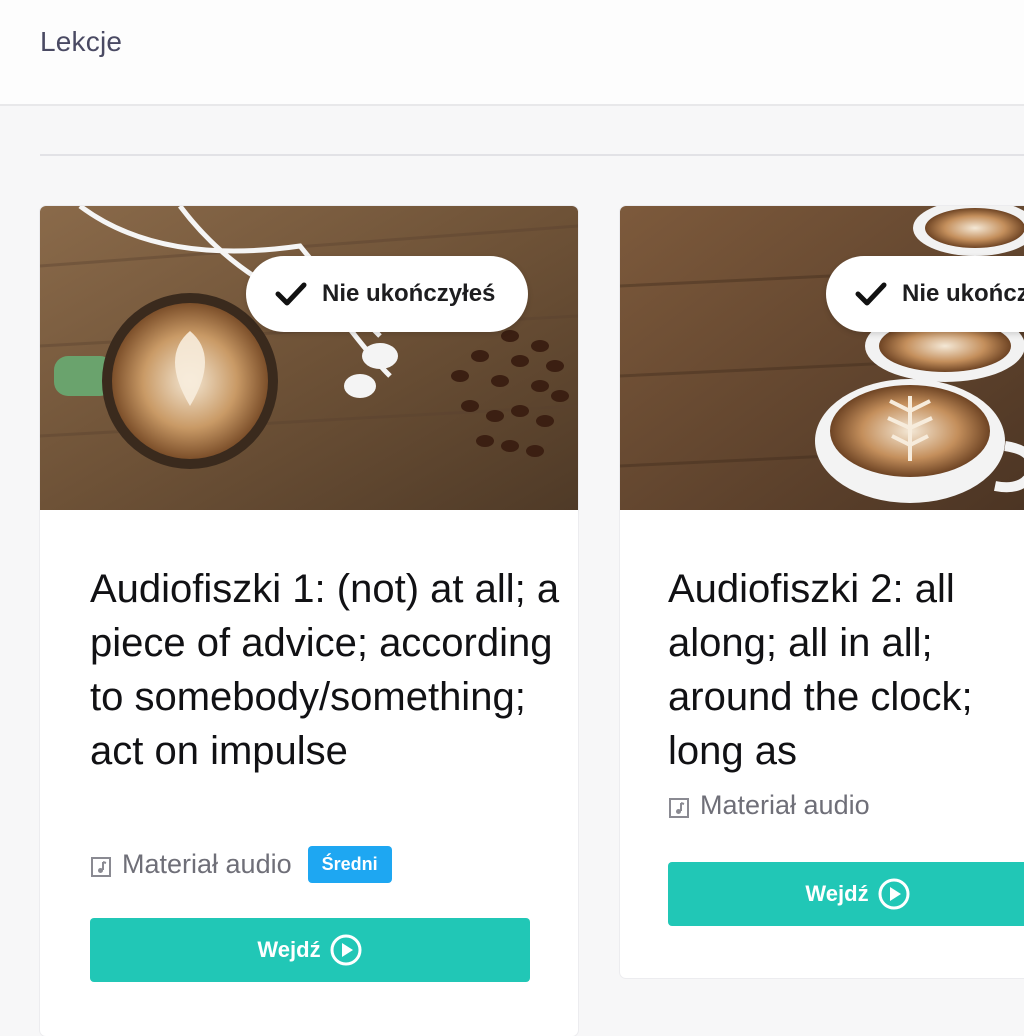 This screenshot has height=1036, width=1024. I want to click on lesson-image: Nie ukończ, so click(822, 358).